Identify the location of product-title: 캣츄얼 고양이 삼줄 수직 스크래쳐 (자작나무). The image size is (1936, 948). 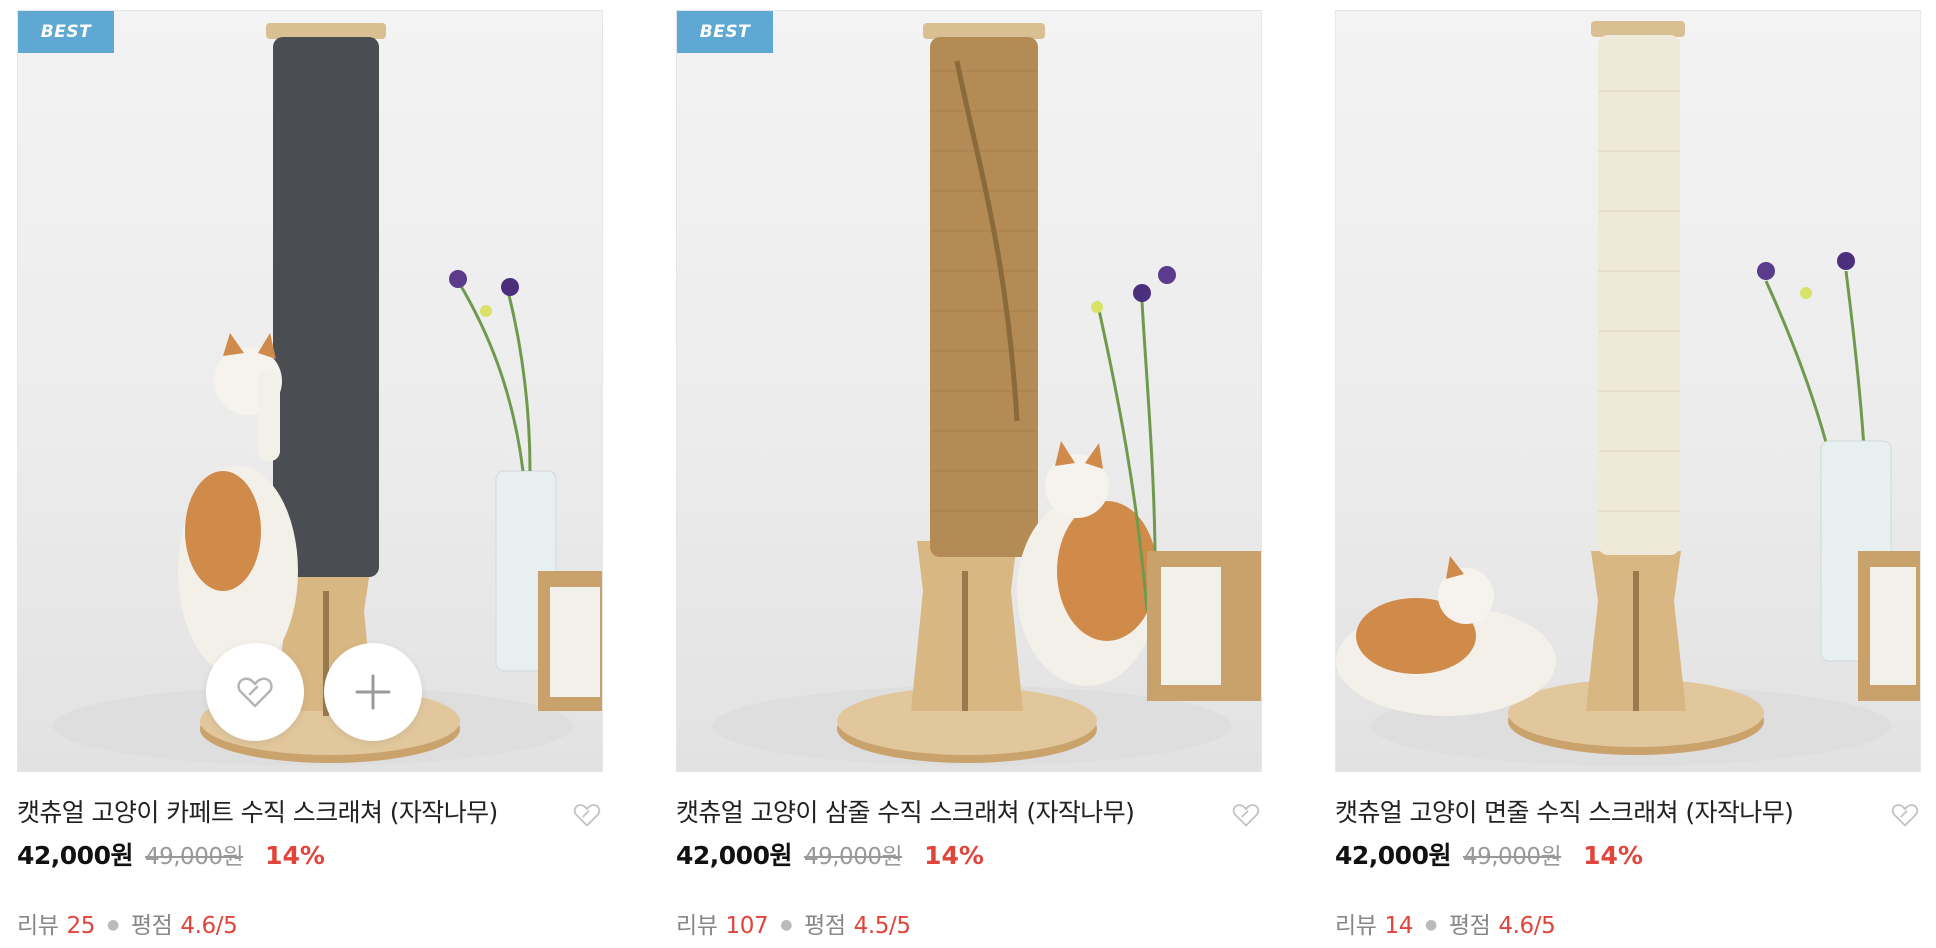
(946, 813).